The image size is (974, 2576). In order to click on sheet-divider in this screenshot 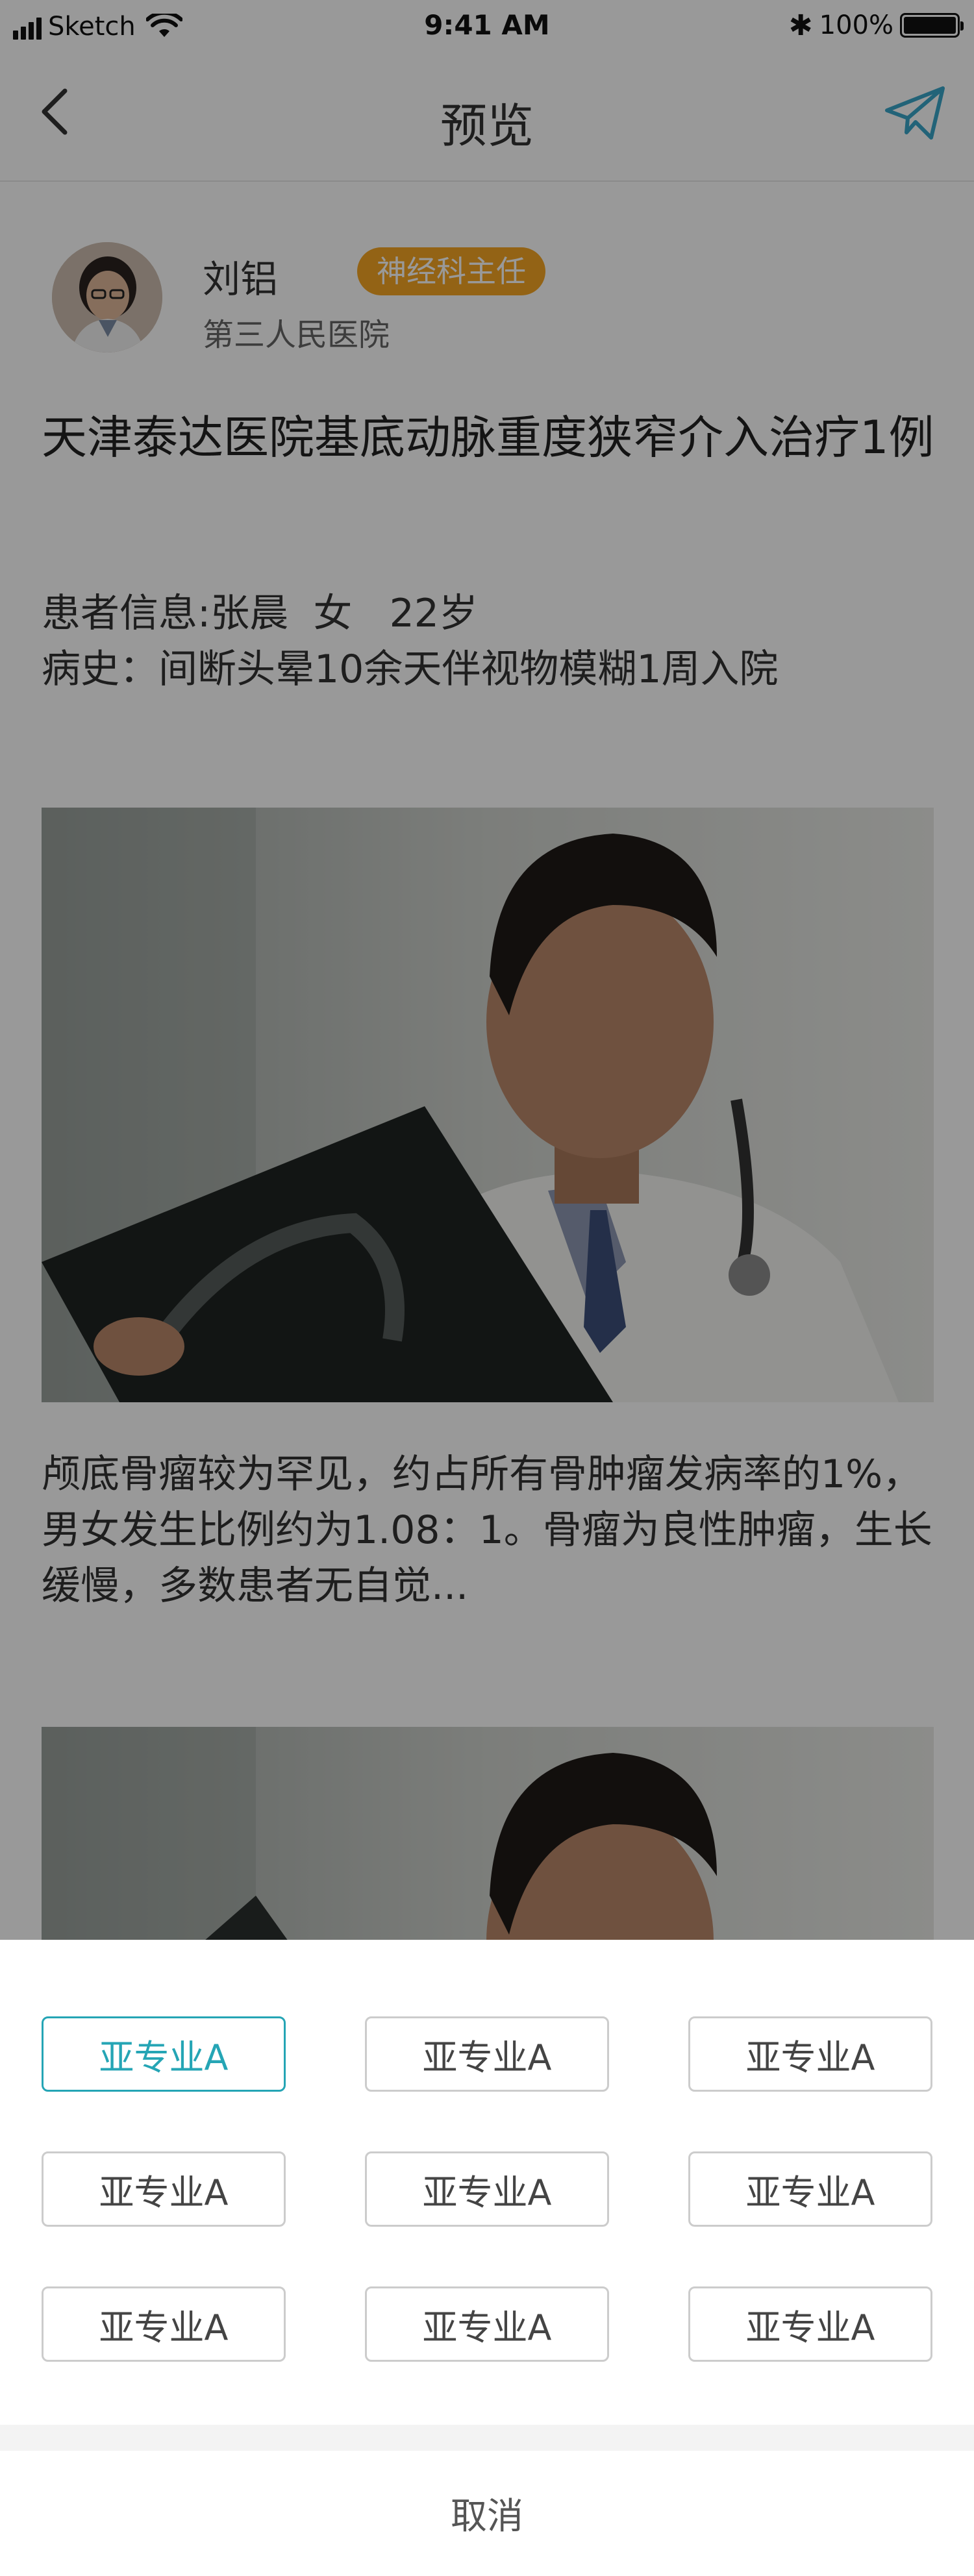, I will do `click(487, 2438)`.